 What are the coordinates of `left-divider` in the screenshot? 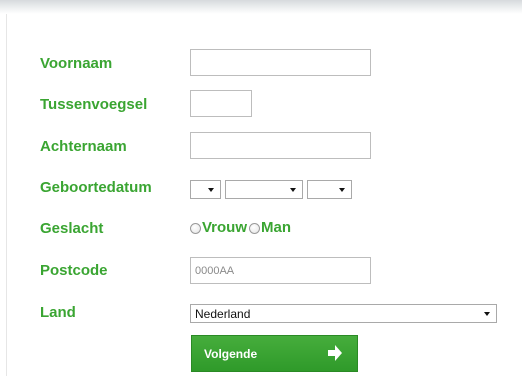 It's located at (6, 195).